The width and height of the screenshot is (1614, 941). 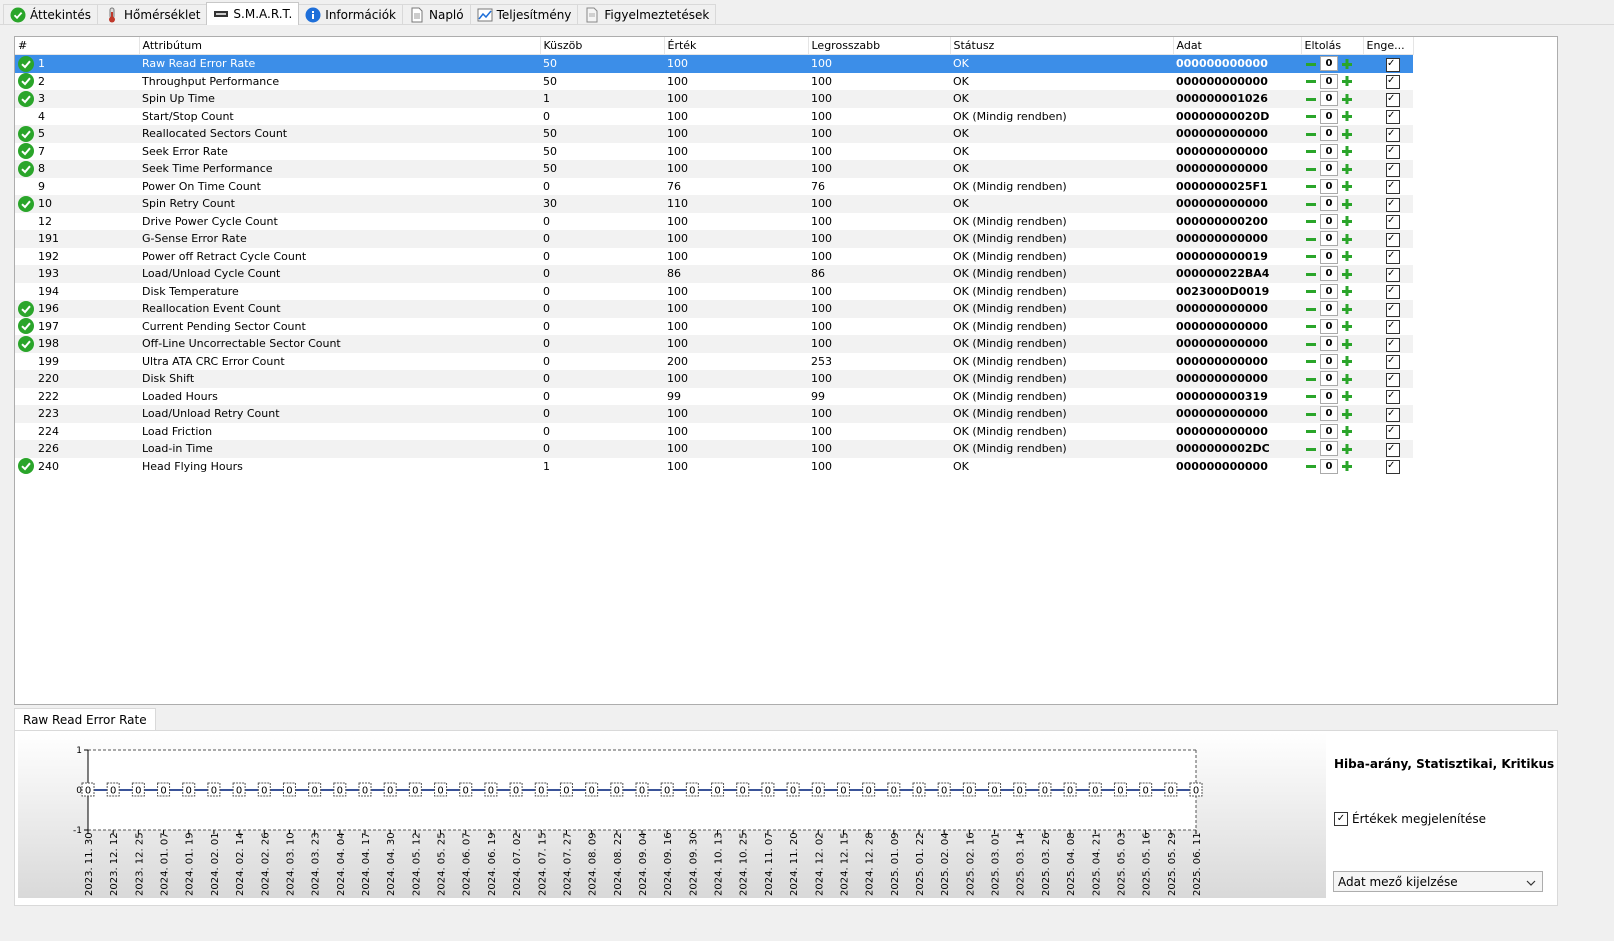 I want to click on checkbox-checked-icon: ✓, so click(x=1341, y=819).